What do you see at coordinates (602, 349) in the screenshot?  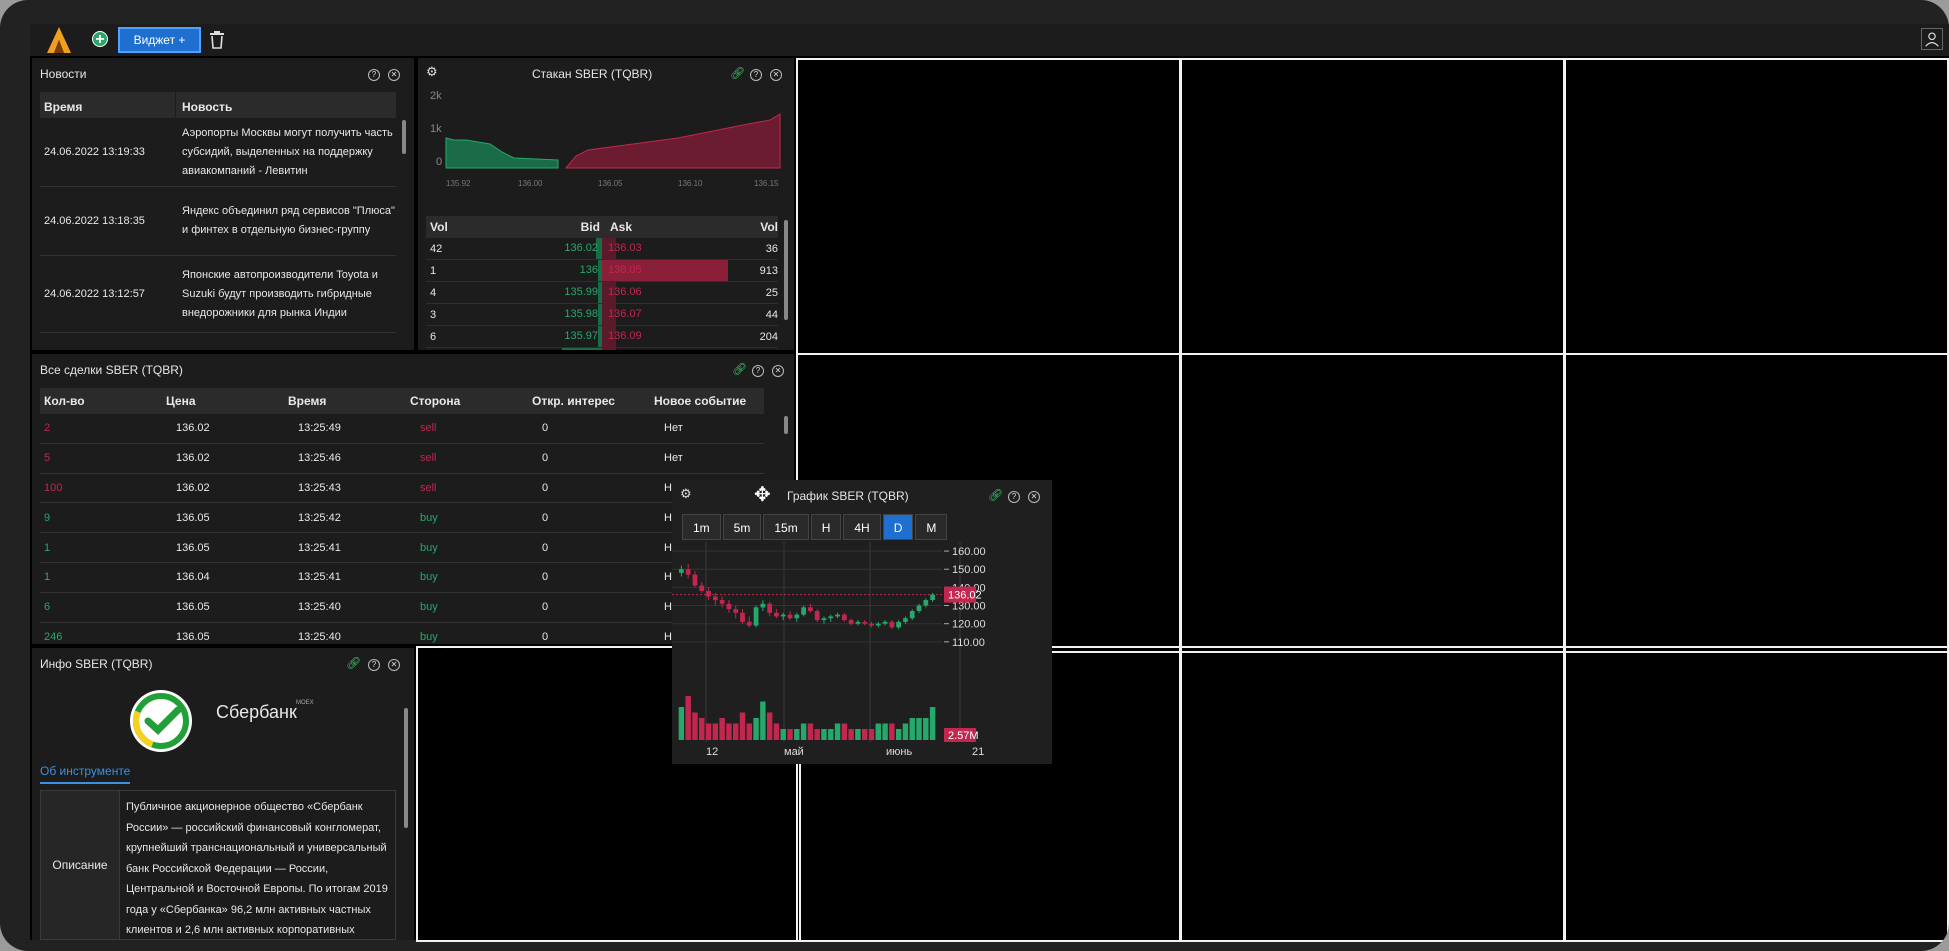 I see `orderbook-row: 100135.96136.1102` at bounding box center [602, 349].